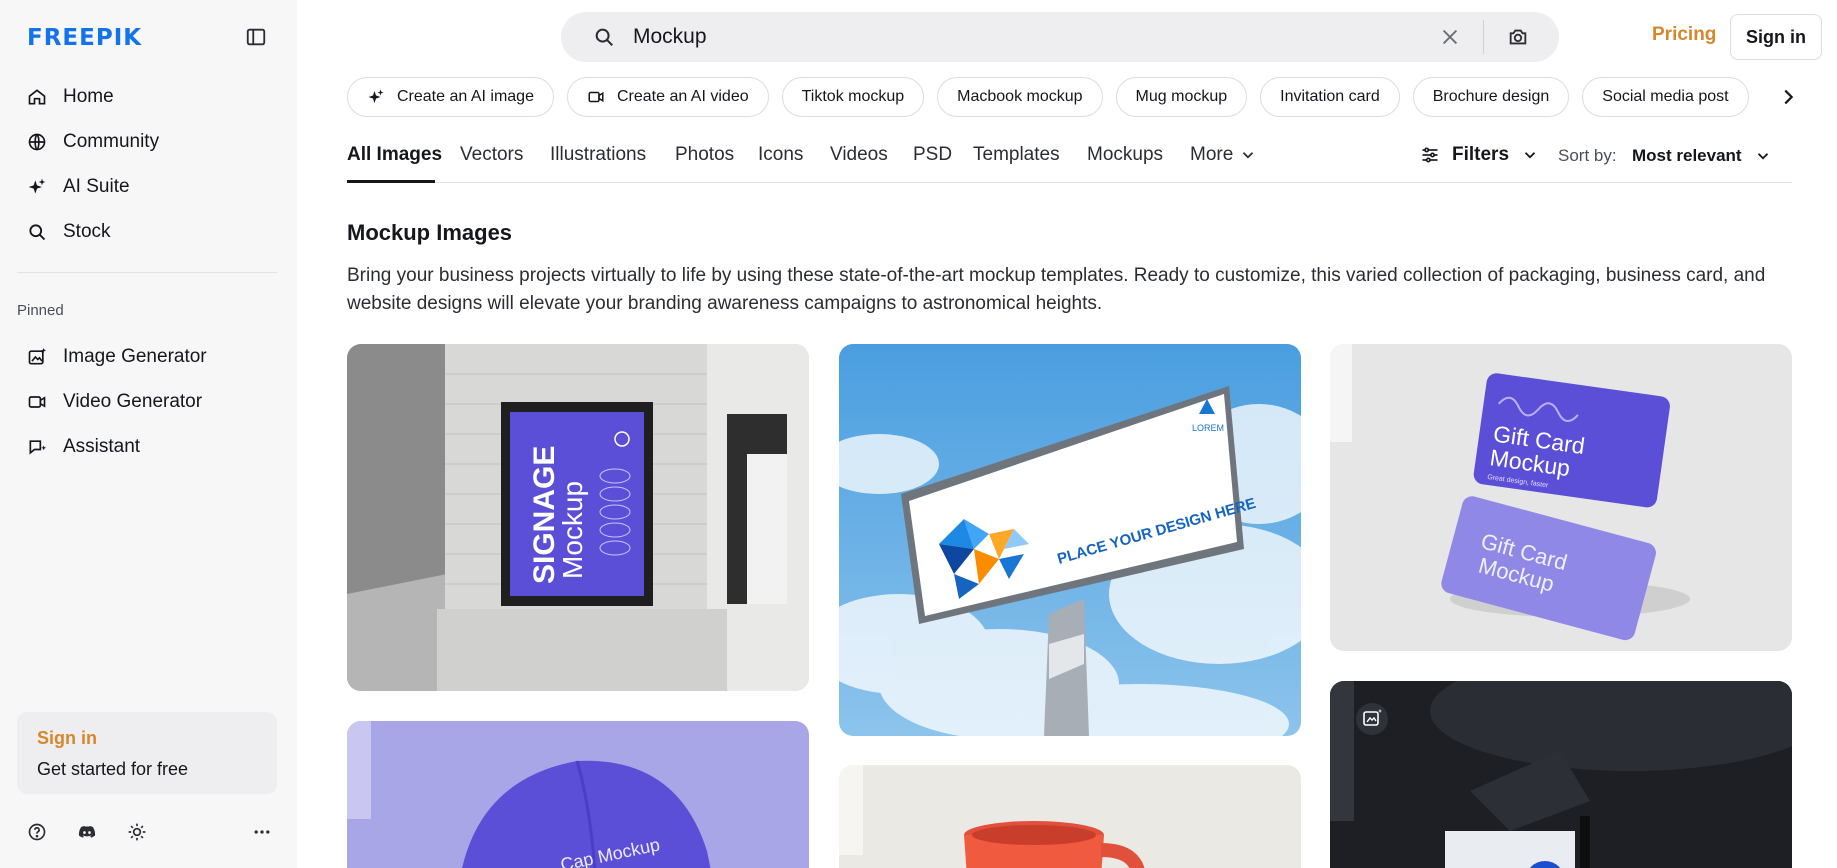 This screenshot has height=868, width=1837. What do you see at coordinates (256, 37) in the screenshot?
I see `sidebar-toggle-icon` at bounding box center [256, 37].